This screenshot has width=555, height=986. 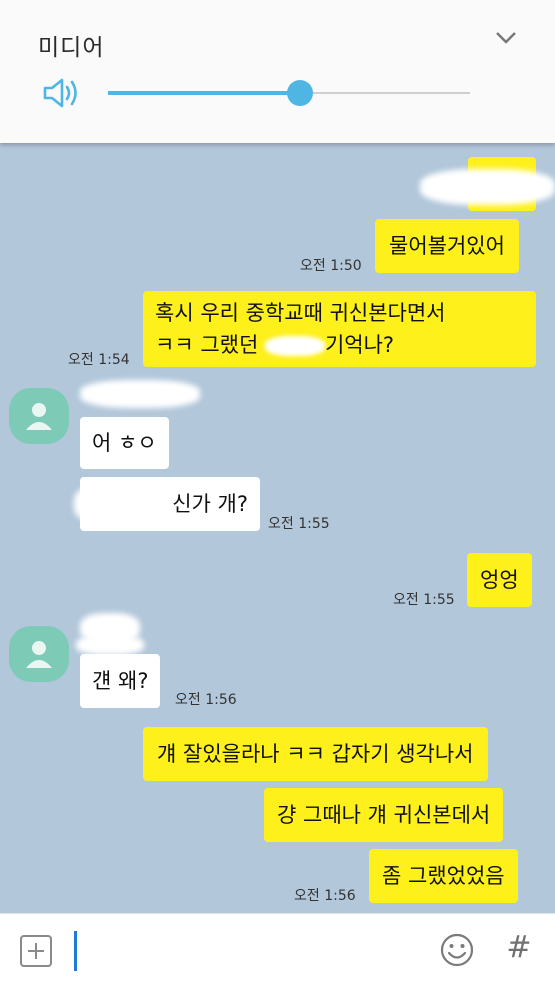 I want to click on plus-icon, so click(x=36, y=951).